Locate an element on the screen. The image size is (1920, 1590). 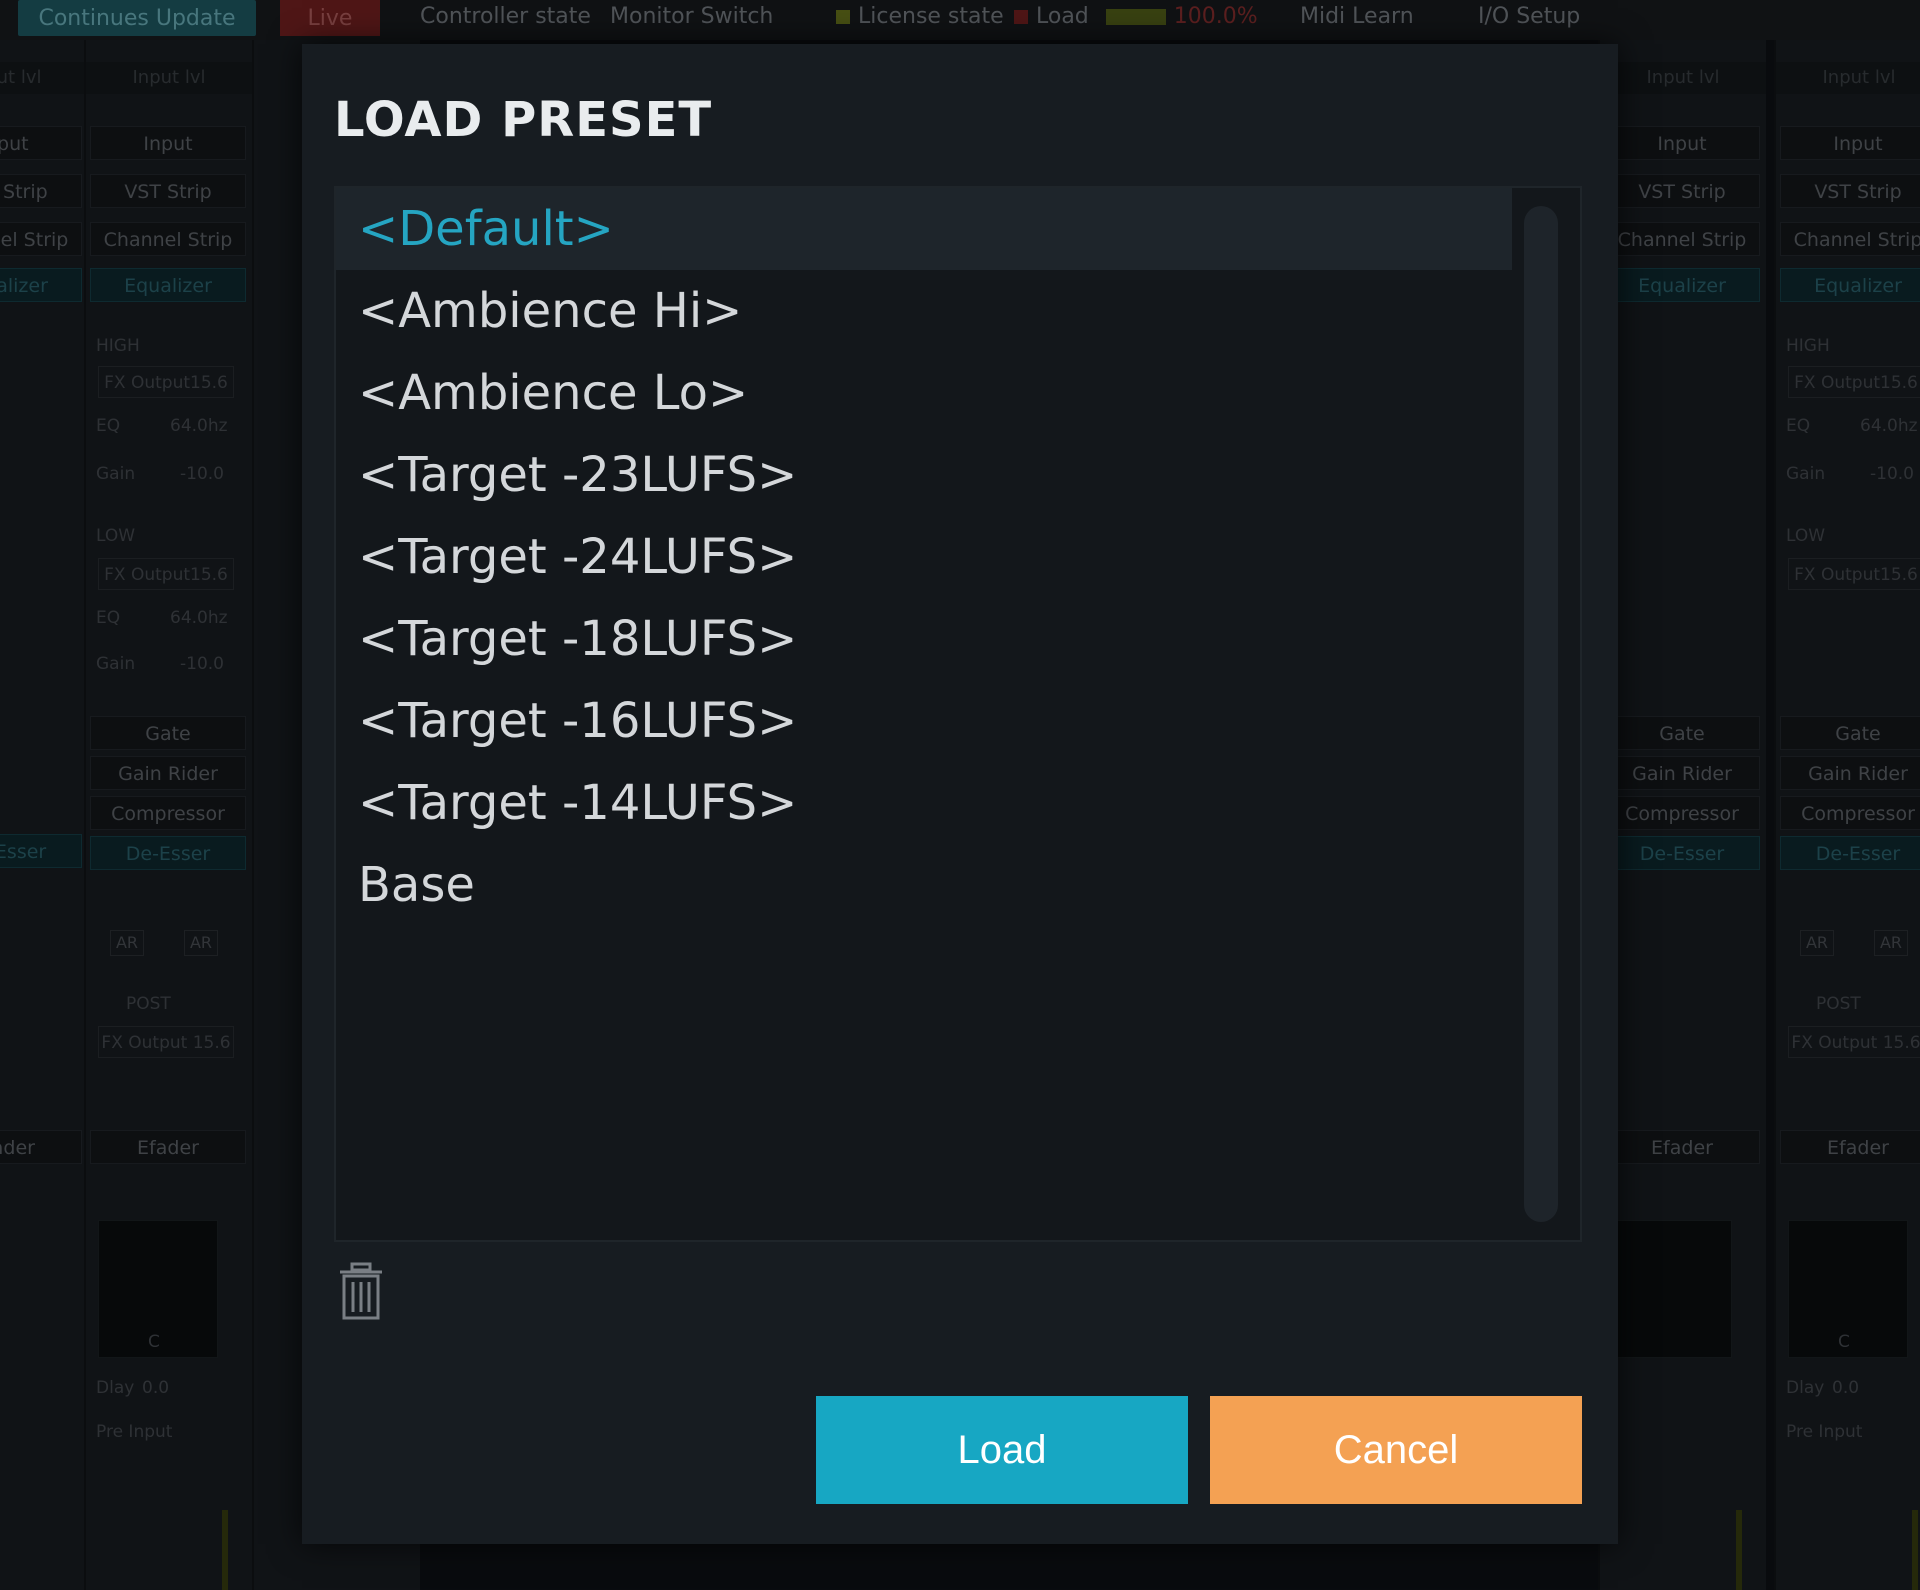
preset-item: <Target -18LUFS> is located at coordinates (924, 639).